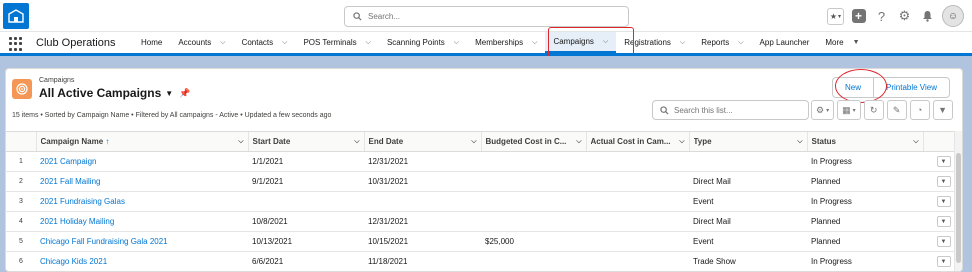 This screenshot has width=972, height=272. What do you see at coordinates (306, 241) in the screenshot?
I see `start-date-cell: 10/13/2021` at bounding box center [306, 241].